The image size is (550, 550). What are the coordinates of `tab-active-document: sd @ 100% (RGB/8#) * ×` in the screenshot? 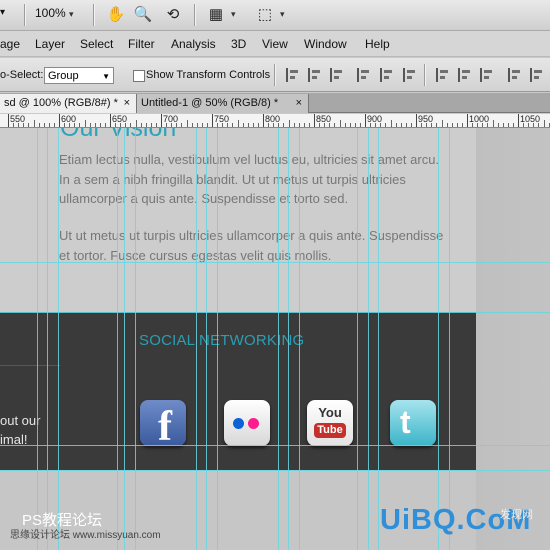 It's located at (68, 103).